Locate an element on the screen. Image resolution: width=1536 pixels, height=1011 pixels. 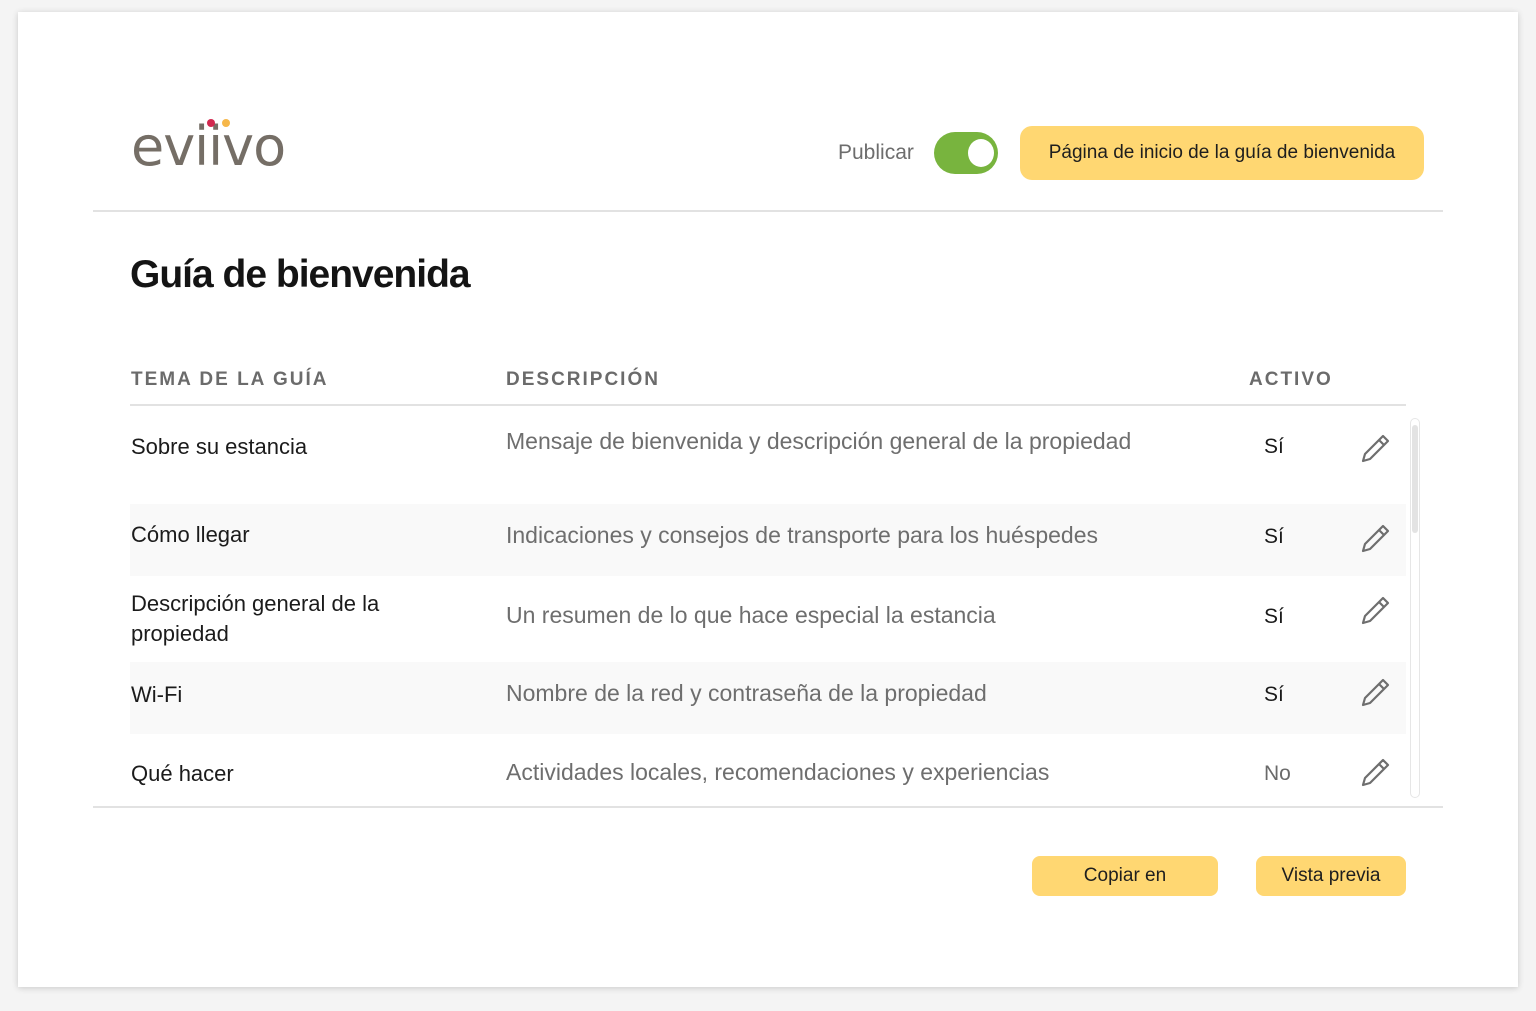
table-scrollbar is located at coordinates (1415, 608).